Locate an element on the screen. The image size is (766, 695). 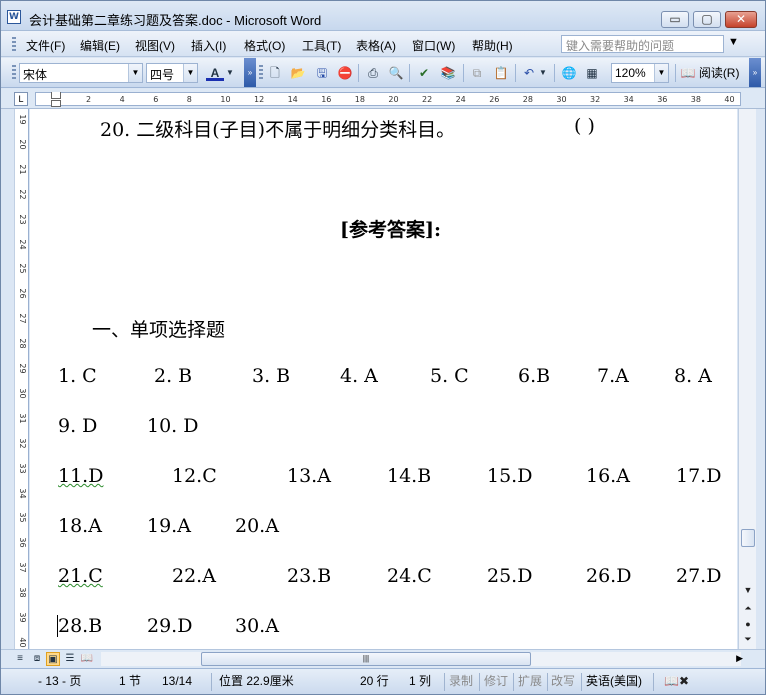
font-name-select: 宋体 ▼ is located at coordinates (81, 73).